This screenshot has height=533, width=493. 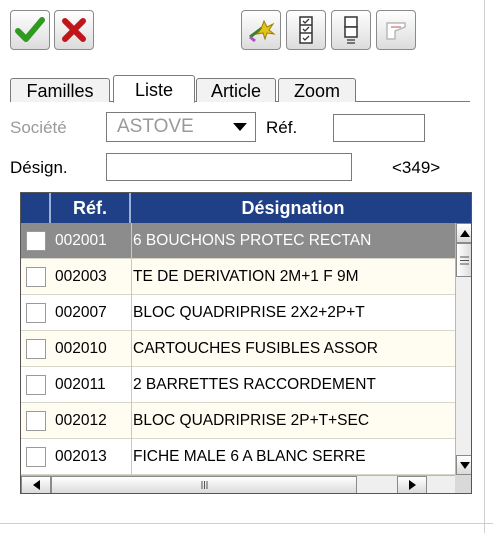 I want to click on cancel-button, so click(x=74, y=30).